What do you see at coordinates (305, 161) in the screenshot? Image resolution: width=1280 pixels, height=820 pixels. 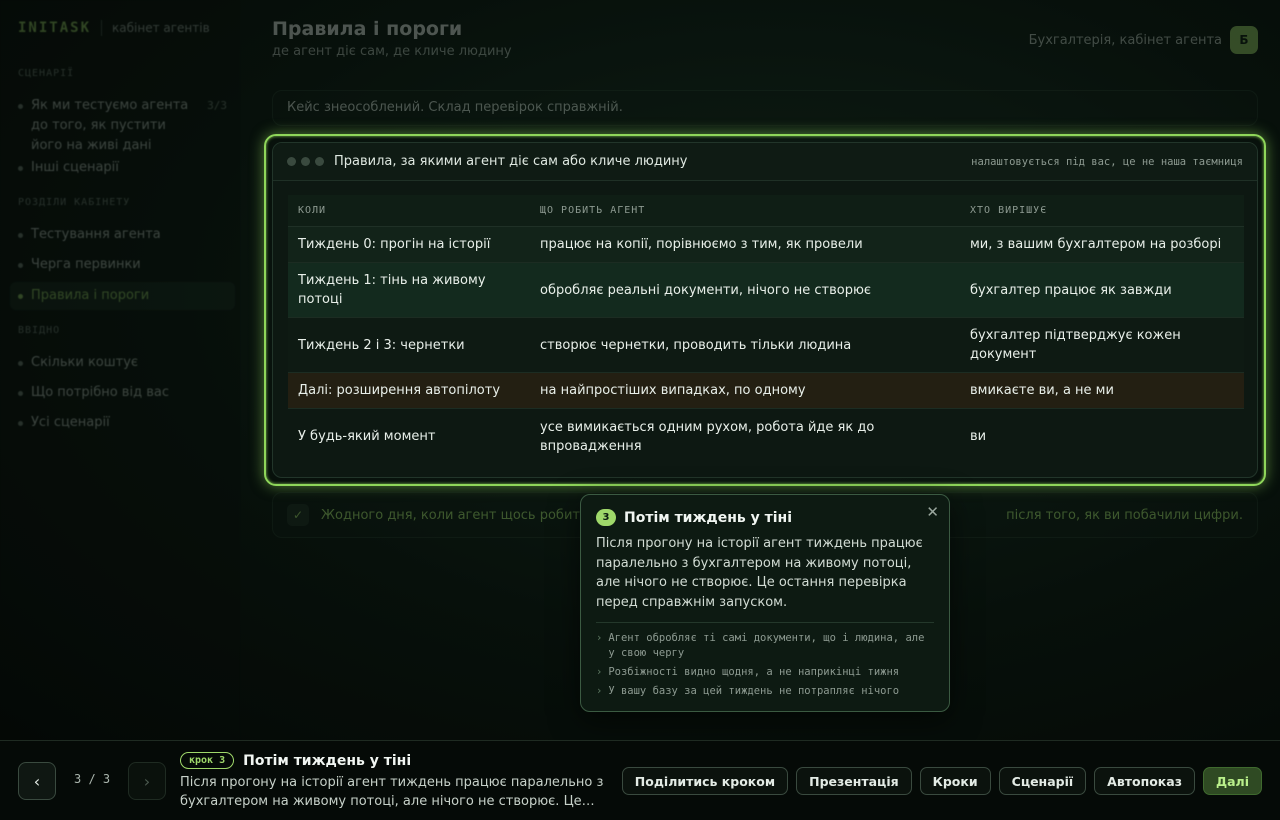 I see `window-dots` at bounding box center [305, 161].